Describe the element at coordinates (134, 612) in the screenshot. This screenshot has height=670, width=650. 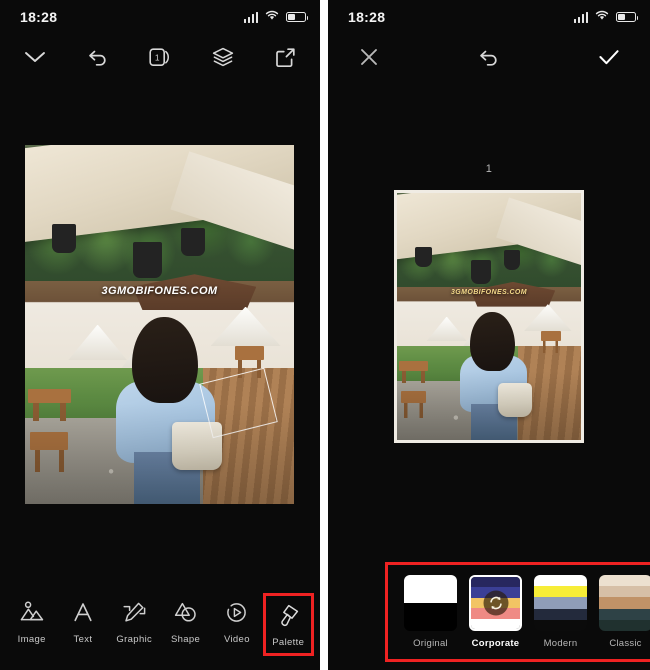
I see `graphic-icon` at that location.